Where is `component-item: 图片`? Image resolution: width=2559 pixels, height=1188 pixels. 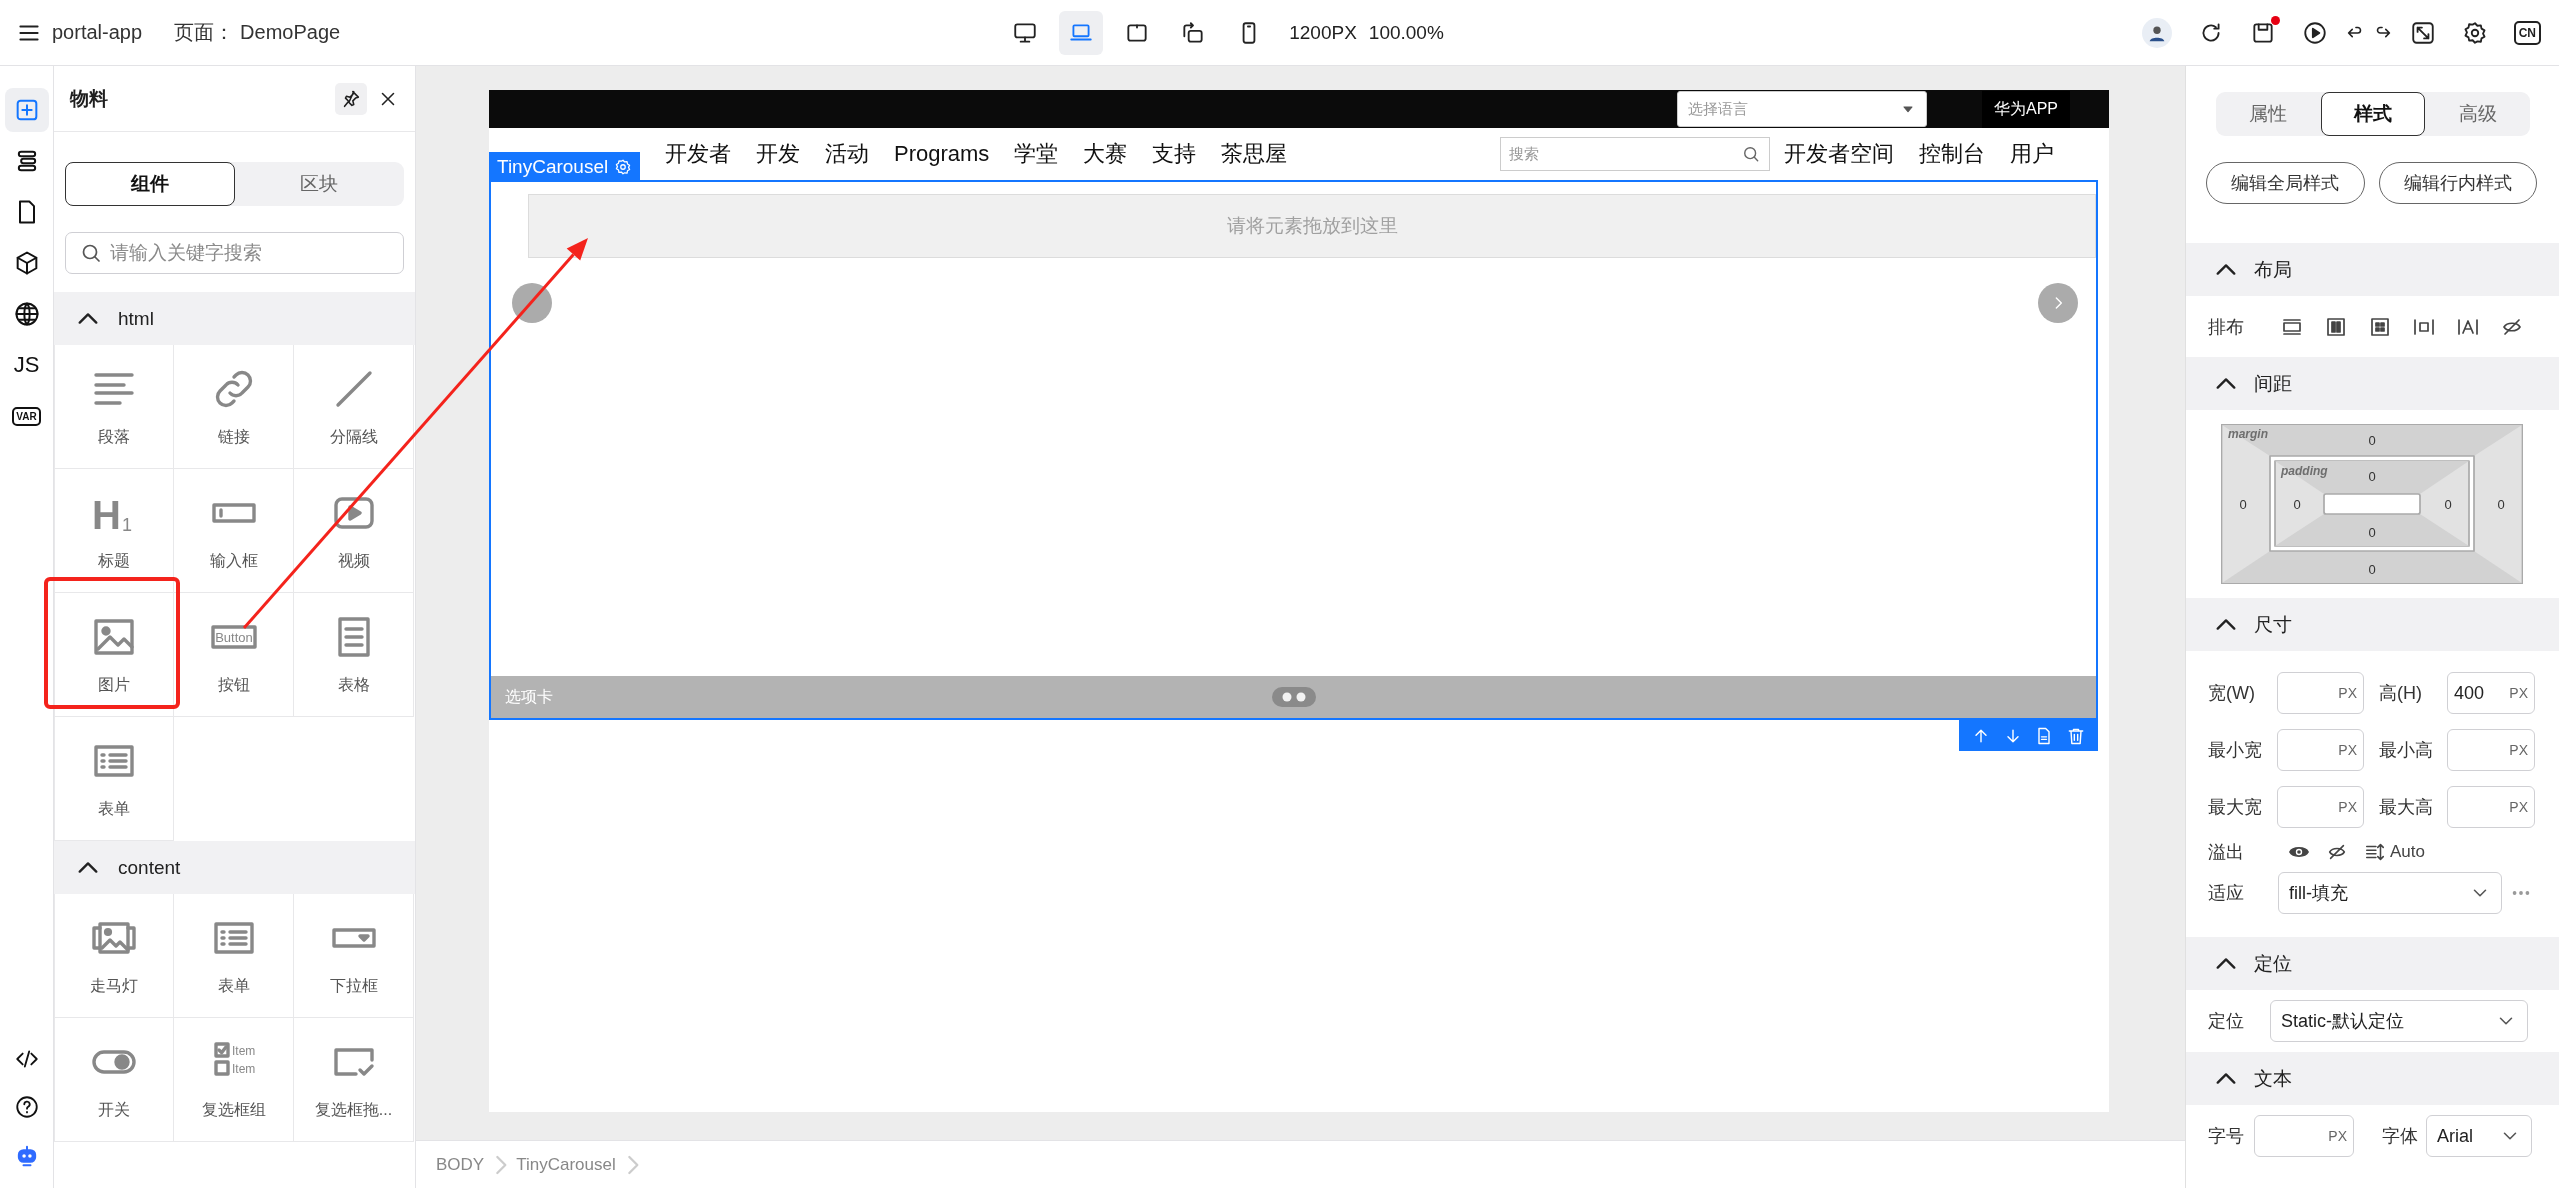 component-item: 图片 is located at coordinates (114, 655).